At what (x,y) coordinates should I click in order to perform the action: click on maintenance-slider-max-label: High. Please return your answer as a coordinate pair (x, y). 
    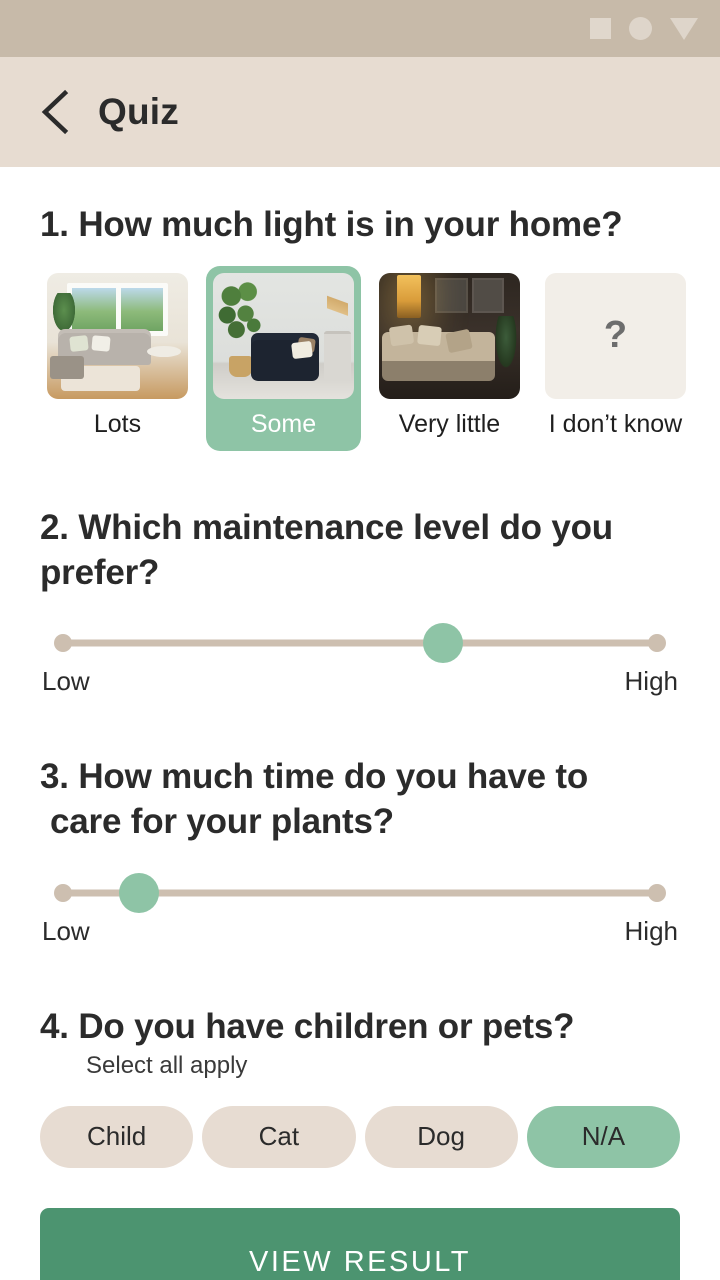
    Looking at the image, I should click on (651, 681).